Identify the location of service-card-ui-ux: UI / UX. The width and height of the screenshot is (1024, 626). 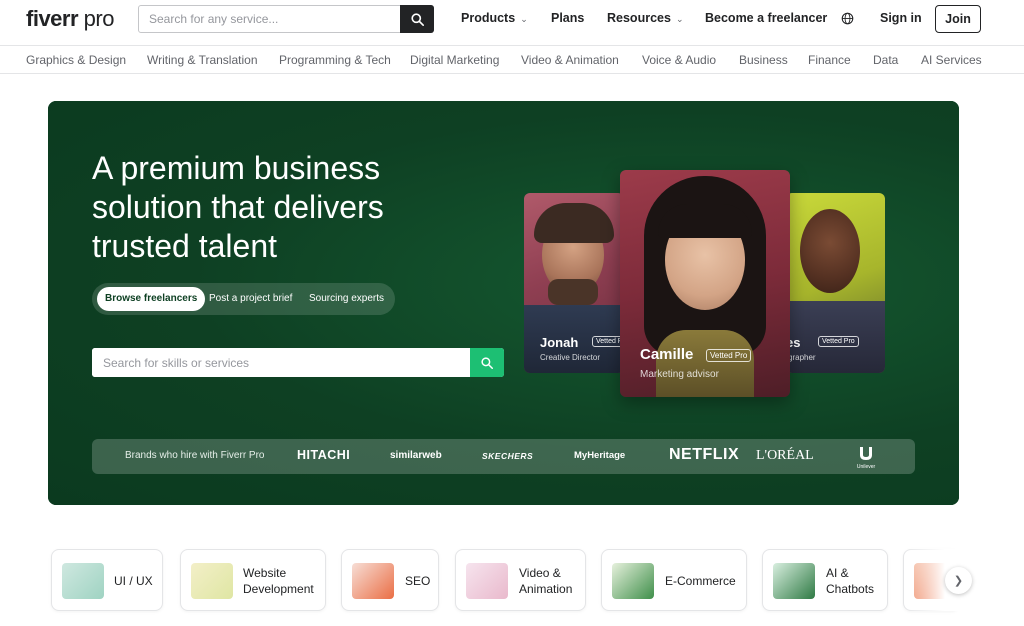
(107, 580).